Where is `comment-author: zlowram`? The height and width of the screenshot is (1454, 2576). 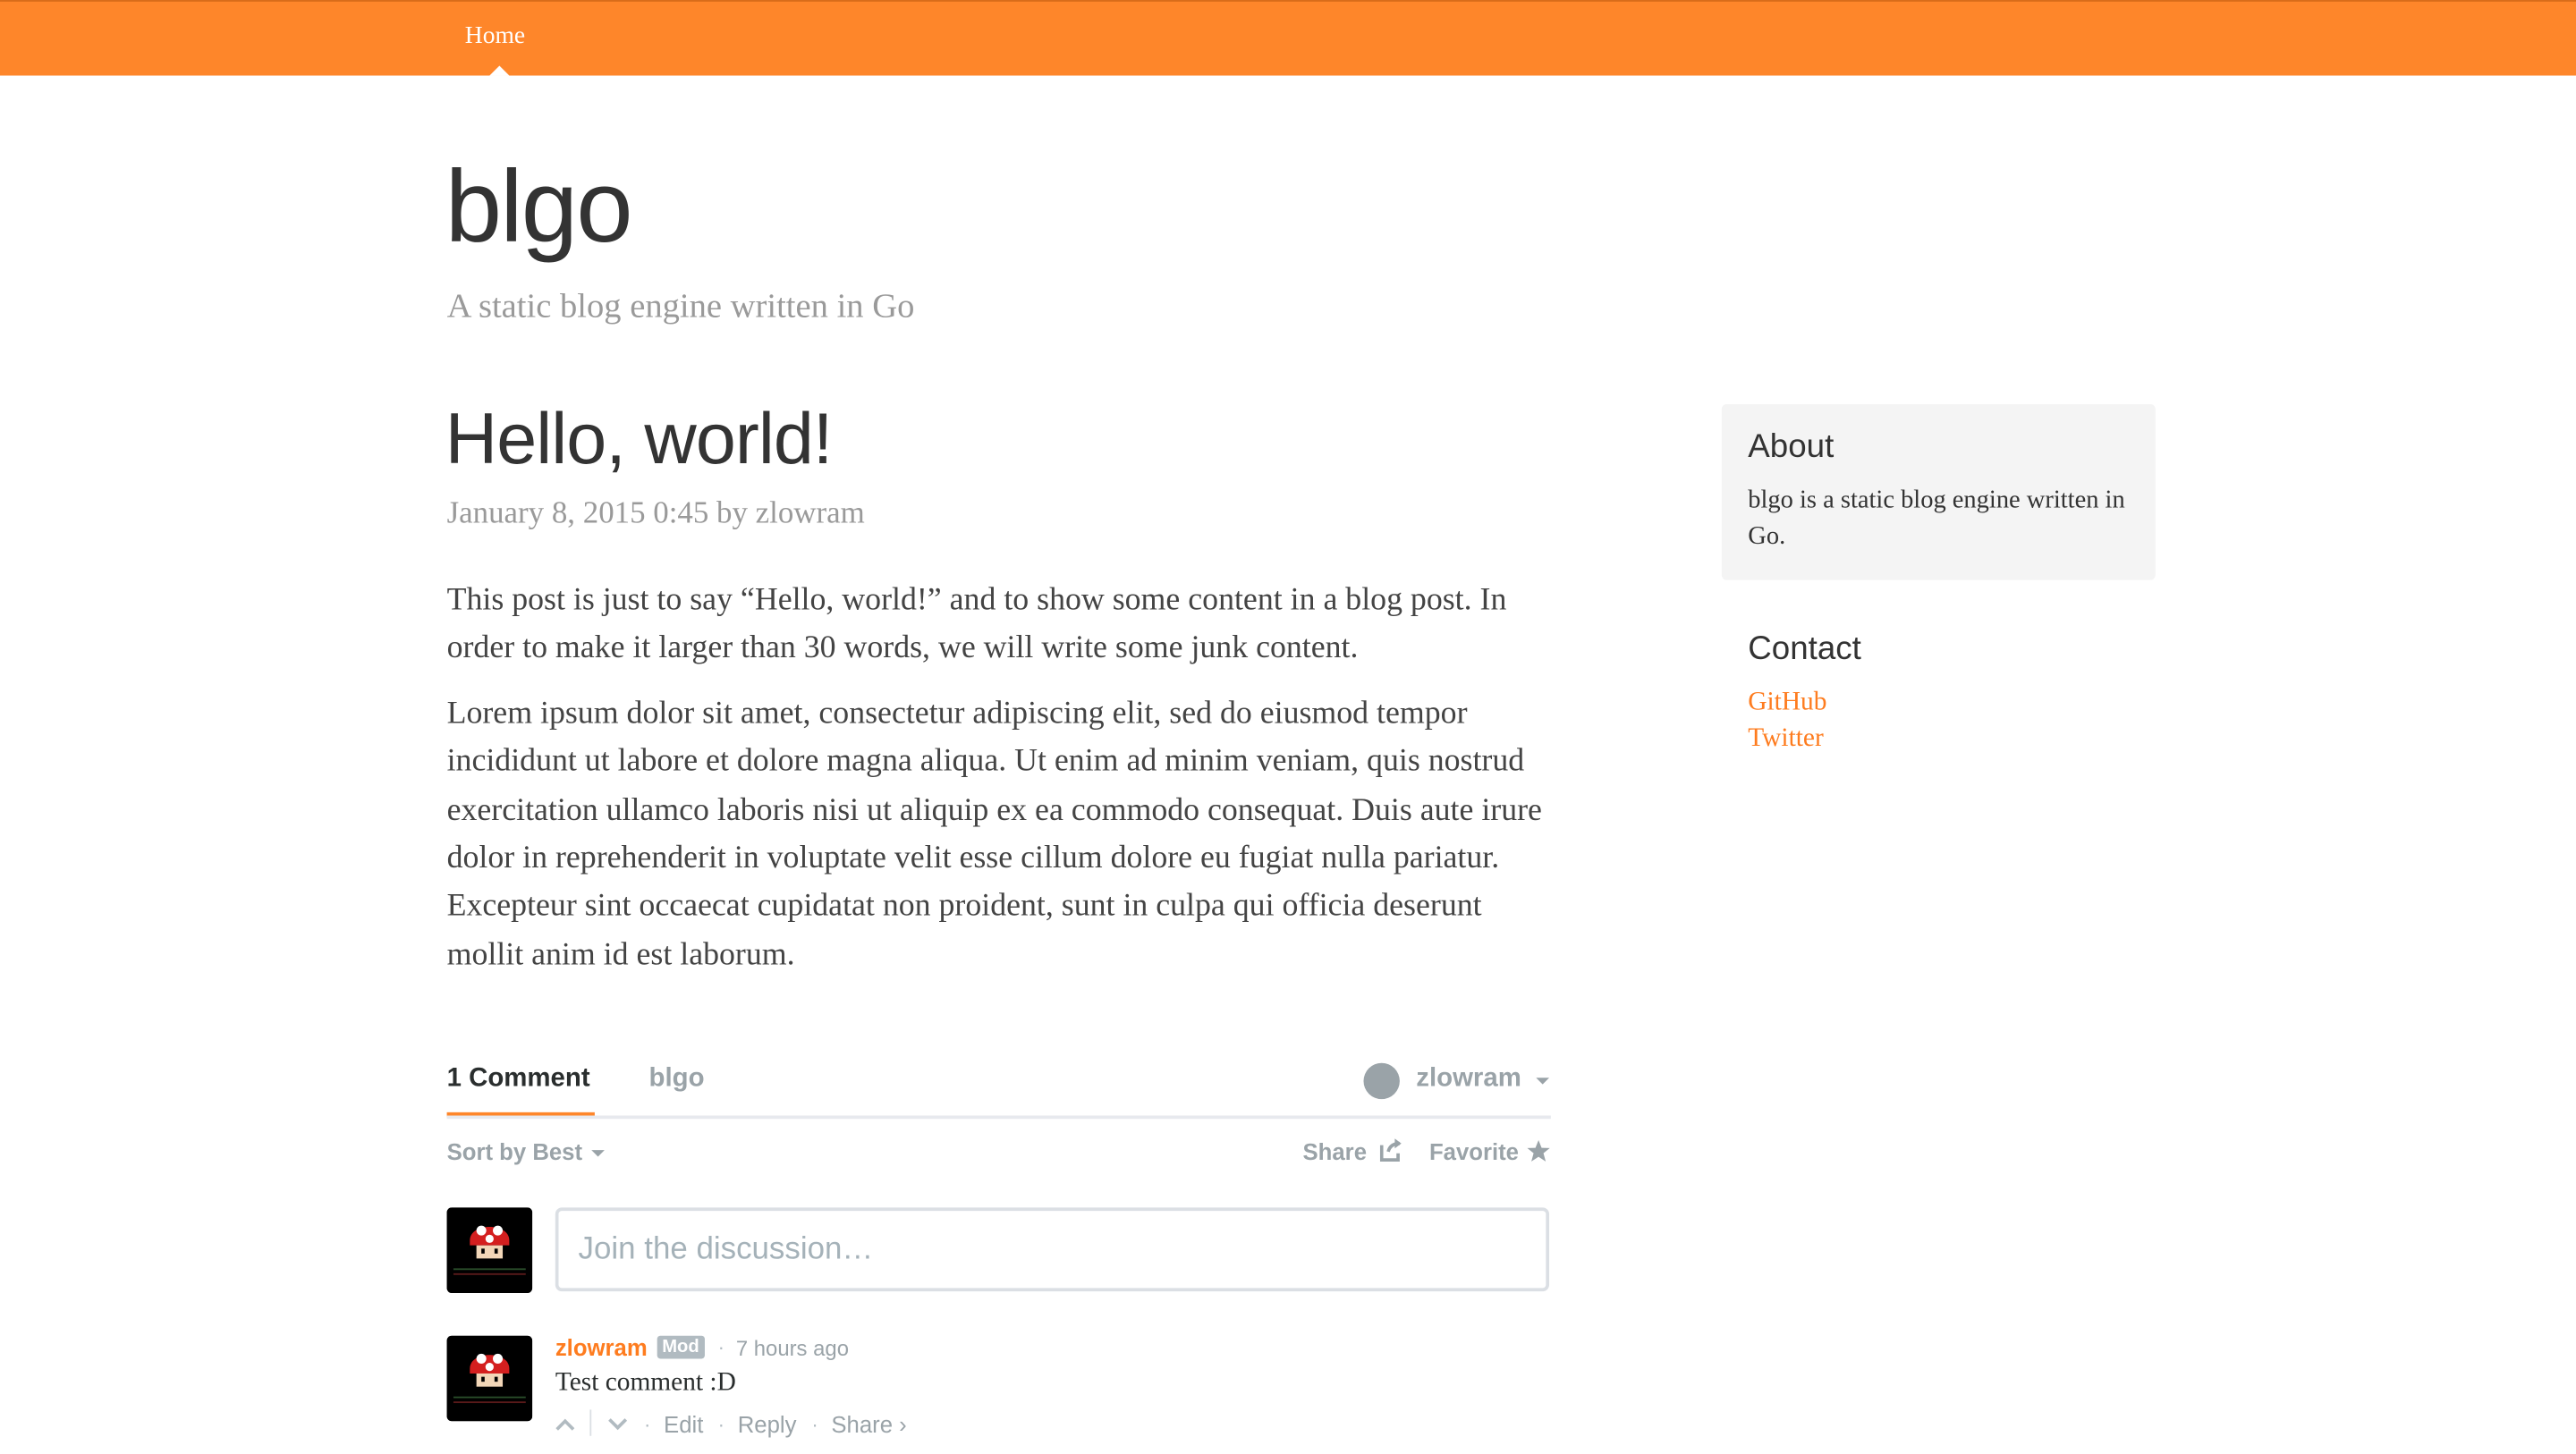 comment-author: zlowram is located at coordinates (601, 1347).